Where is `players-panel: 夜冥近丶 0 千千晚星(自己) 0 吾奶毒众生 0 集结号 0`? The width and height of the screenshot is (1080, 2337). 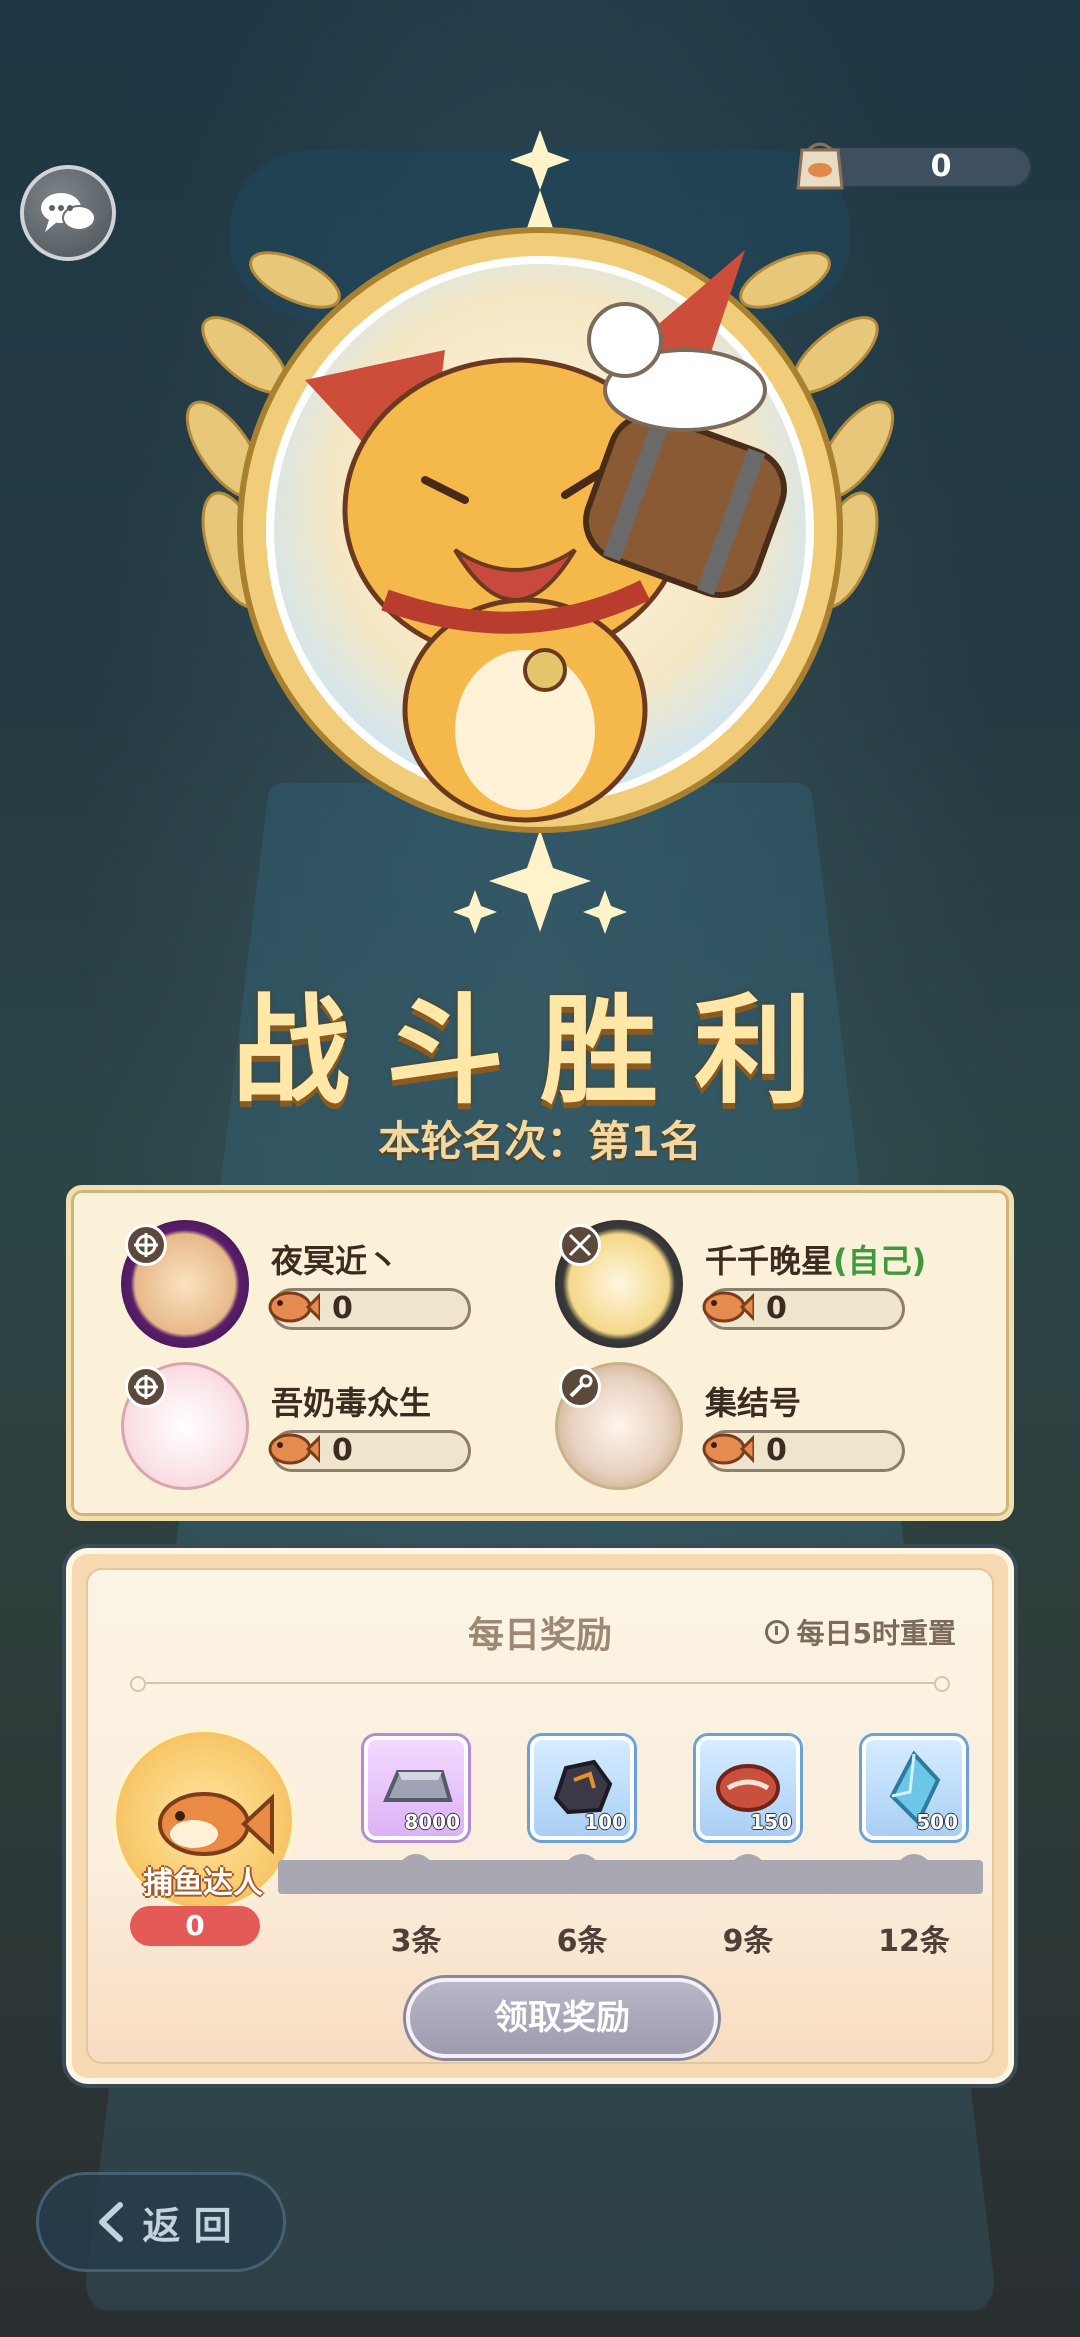 players-panel: 夜冥近丶 0 千千晚星(自己) 0 吾奶毒众生 0 集结号 0 is located at coordinates (540, 1353).